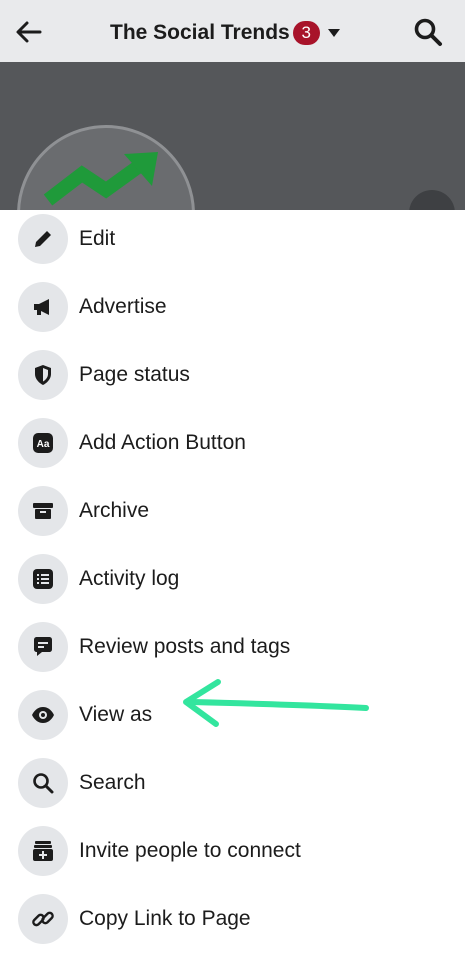  Describe the element at coordinates (100, 179) in the screenshot. I see `trend-arrow-logo` at that location.